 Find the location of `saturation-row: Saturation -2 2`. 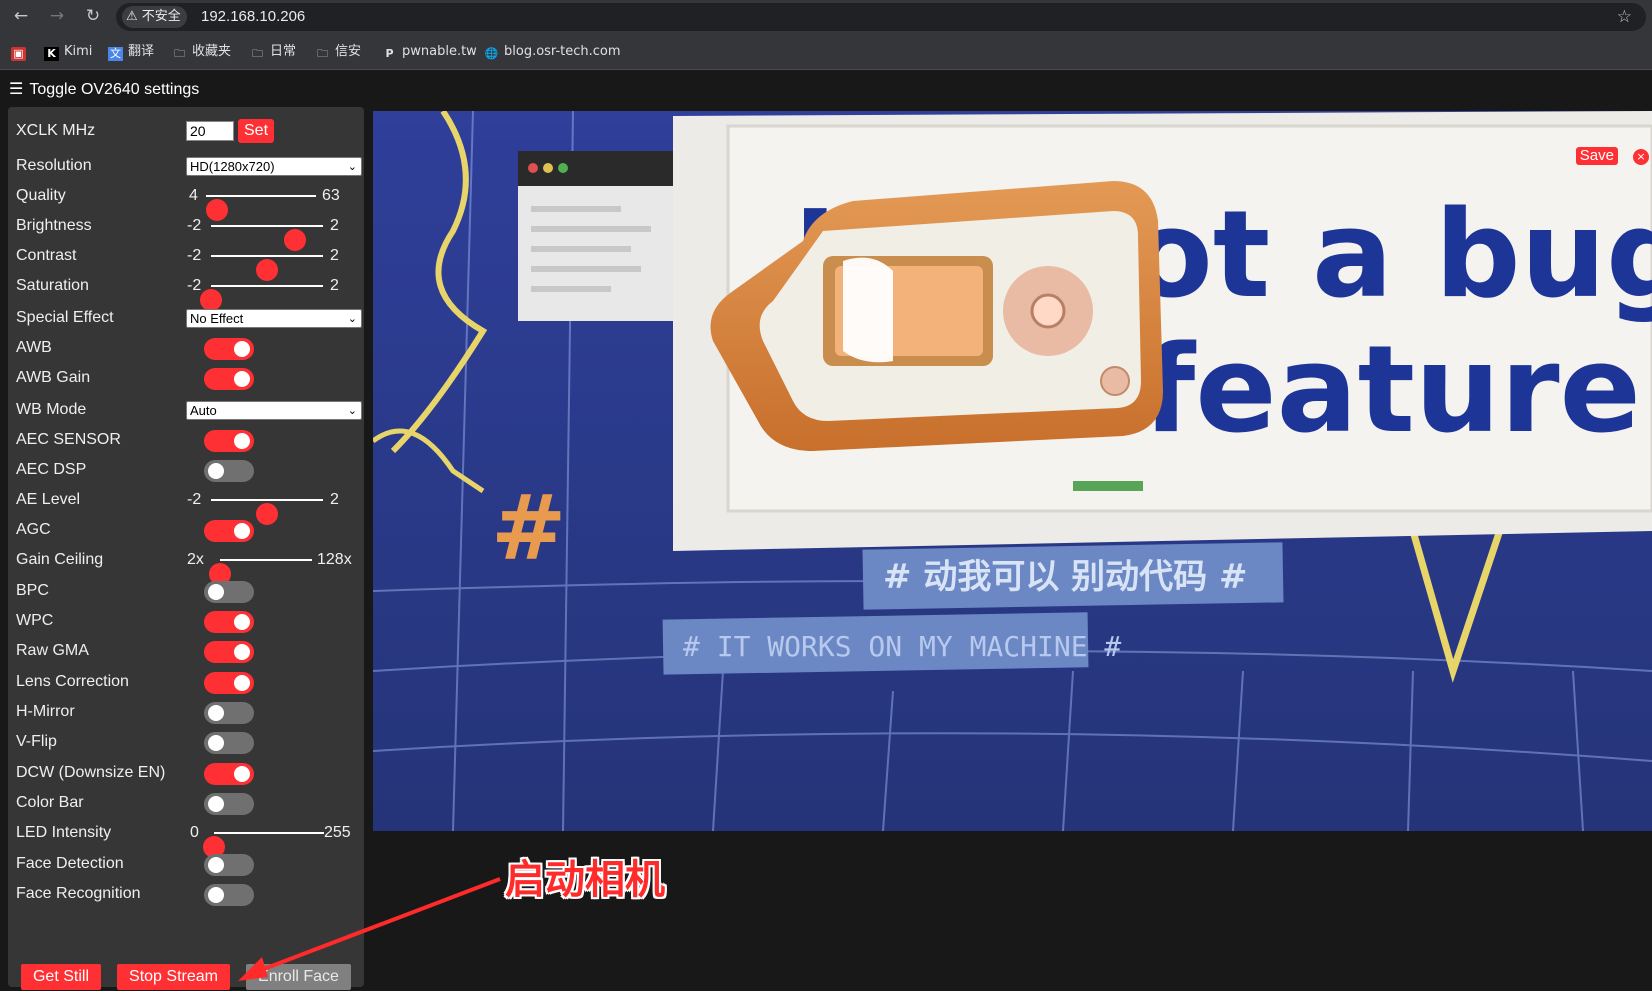

saturation-row: Saturation -2 2 is located at coordinates (186, 291).